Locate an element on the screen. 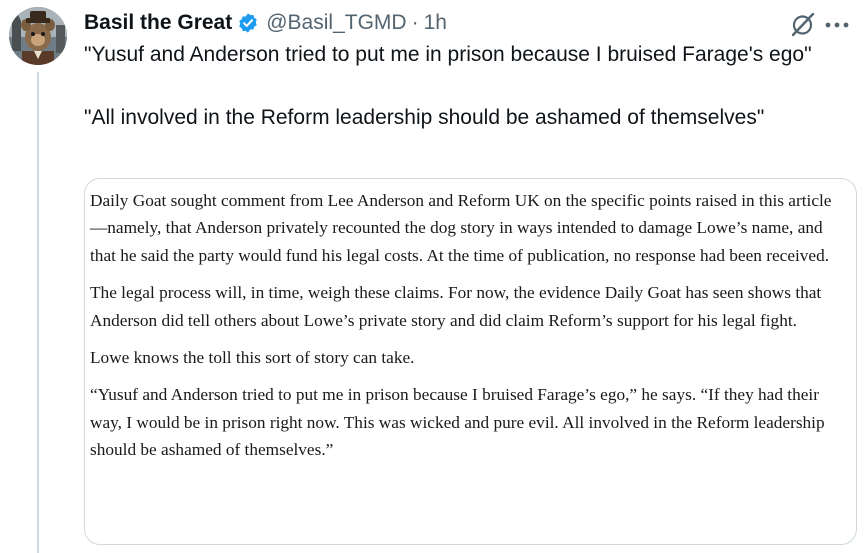  timestamp: 1h is located at coordinates (435, 23).